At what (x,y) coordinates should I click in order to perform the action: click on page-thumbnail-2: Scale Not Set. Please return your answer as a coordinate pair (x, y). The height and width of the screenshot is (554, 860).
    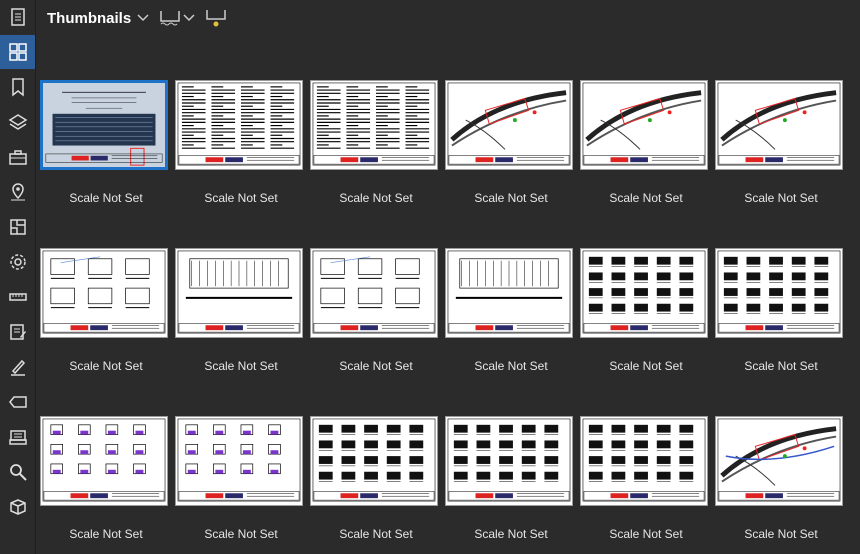
    Looking at the image, I should click on (238, 141).